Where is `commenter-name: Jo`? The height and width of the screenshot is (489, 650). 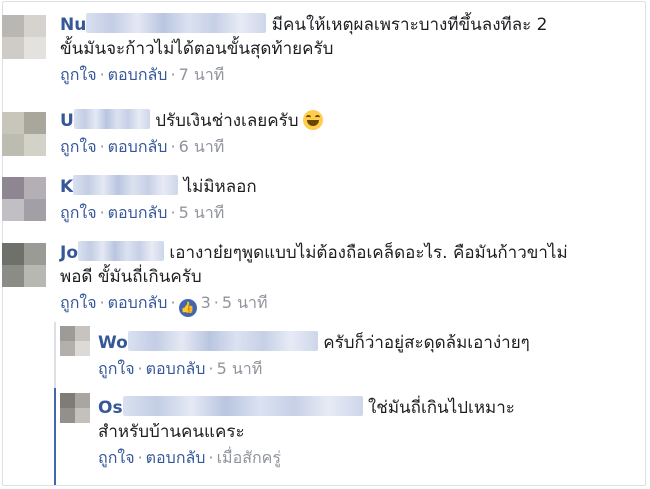
commenter-name: Jo is located at coordinates (112, 252).